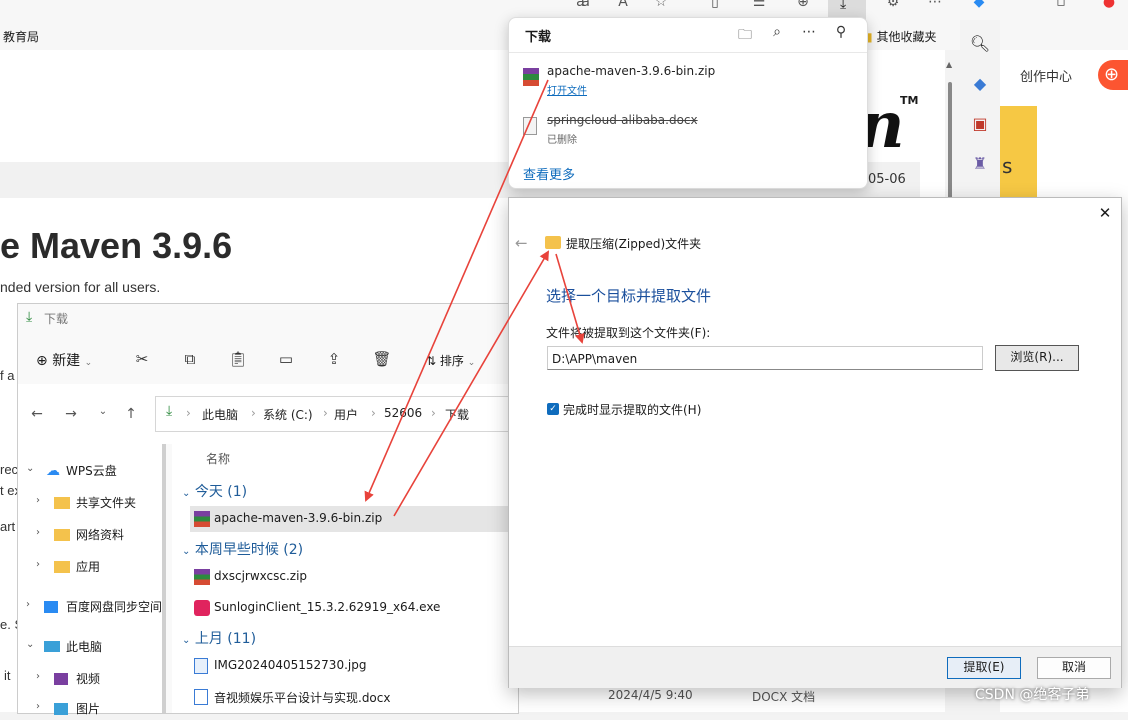 Image resolution: width=1128 pixels, height=720 pixels. Describe the element at coordinates (980, 164) in the screenshot. I see `games-icon: ♜` at that location.